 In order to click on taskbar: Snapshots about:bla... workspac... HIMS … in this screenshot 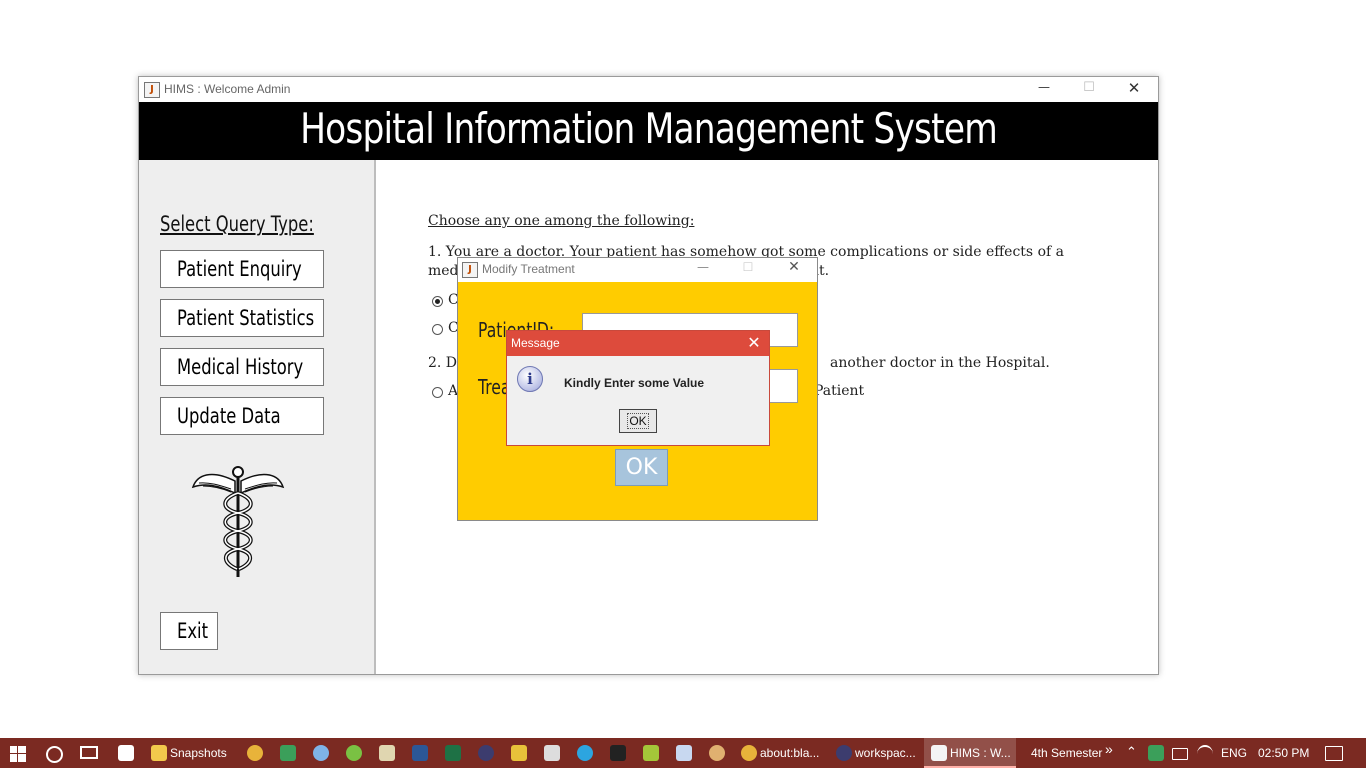, I will do `click(683, 753)`.